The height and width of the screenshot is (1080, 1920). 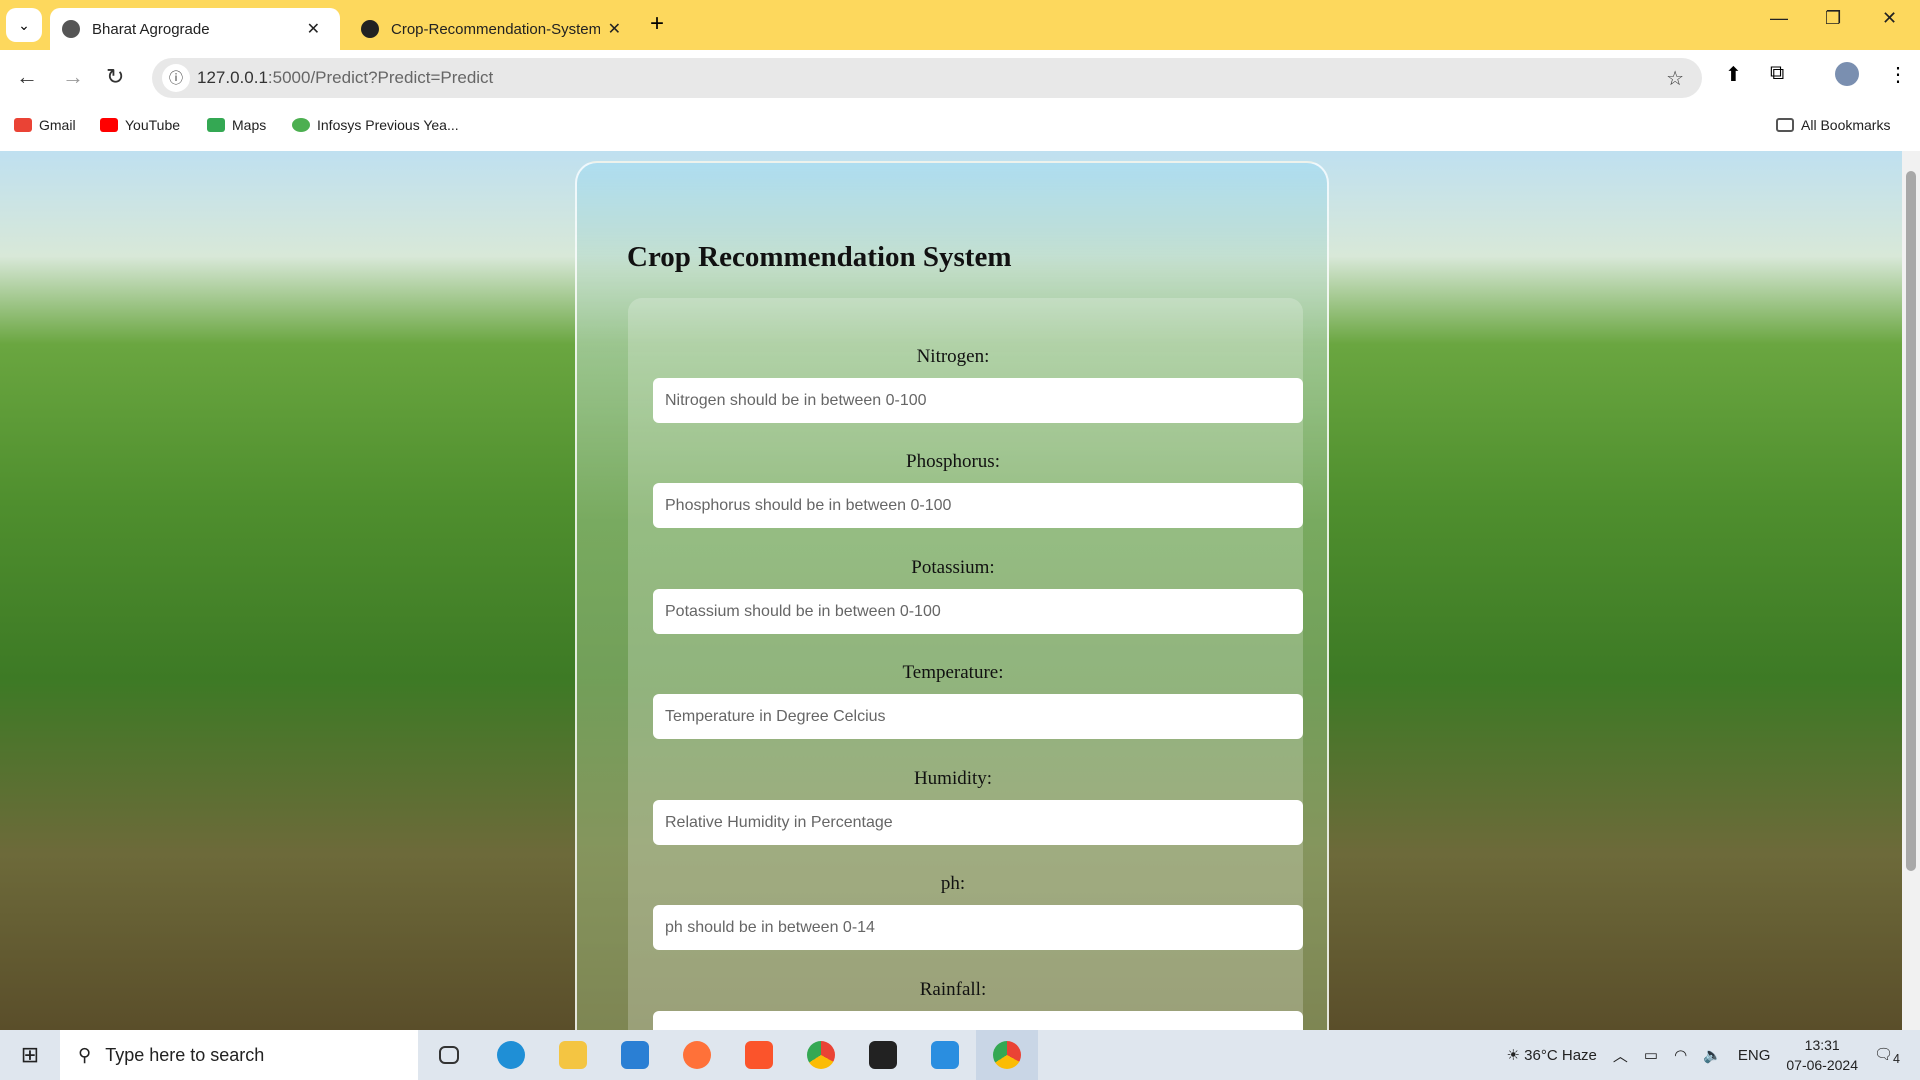 What do you see at coordinates (109, 125) in the screenshot?
I see `youtube-icon` at bounding box center [109, 125].